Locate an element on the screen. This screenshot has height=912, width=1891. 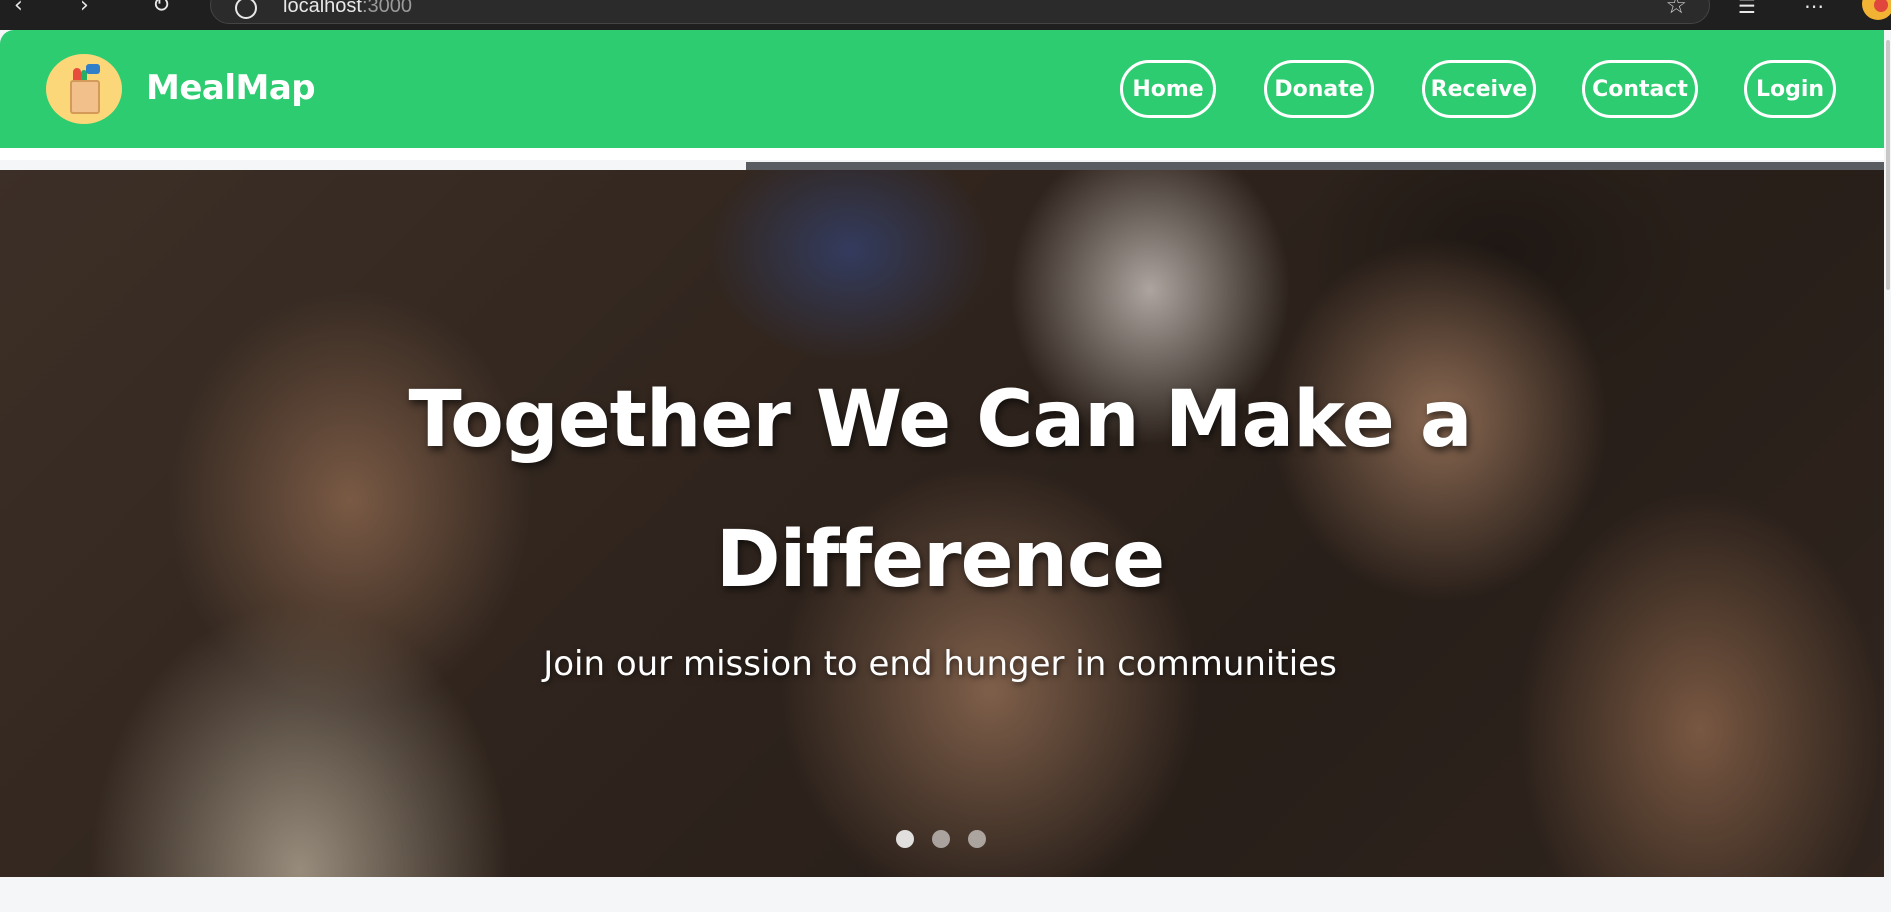
loading-bar is located at coordinates (1315, 166).